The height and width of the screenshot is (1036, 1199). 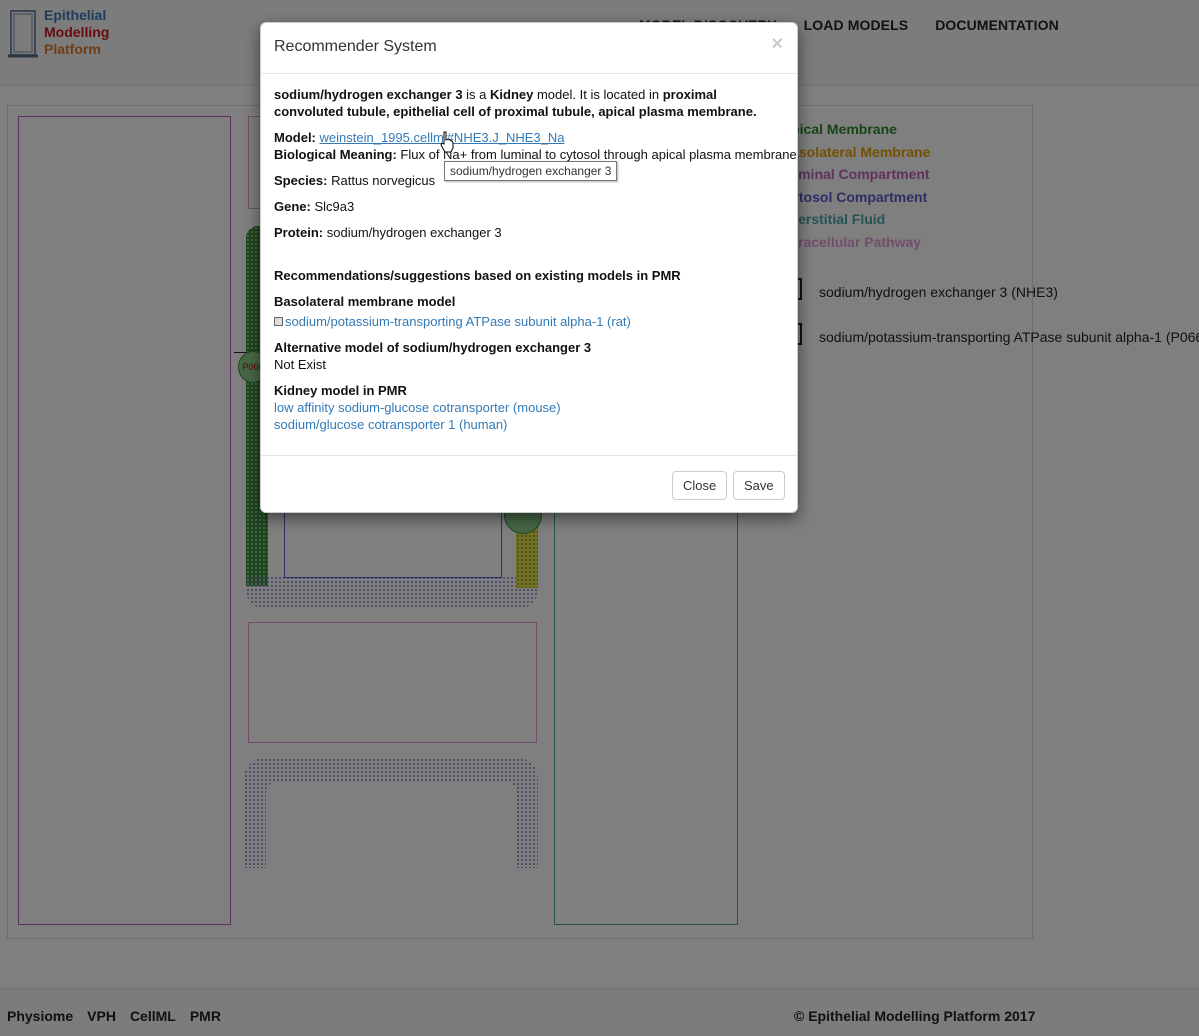 I want to click on protein-label: Protein:, so click(x=299, y=232).